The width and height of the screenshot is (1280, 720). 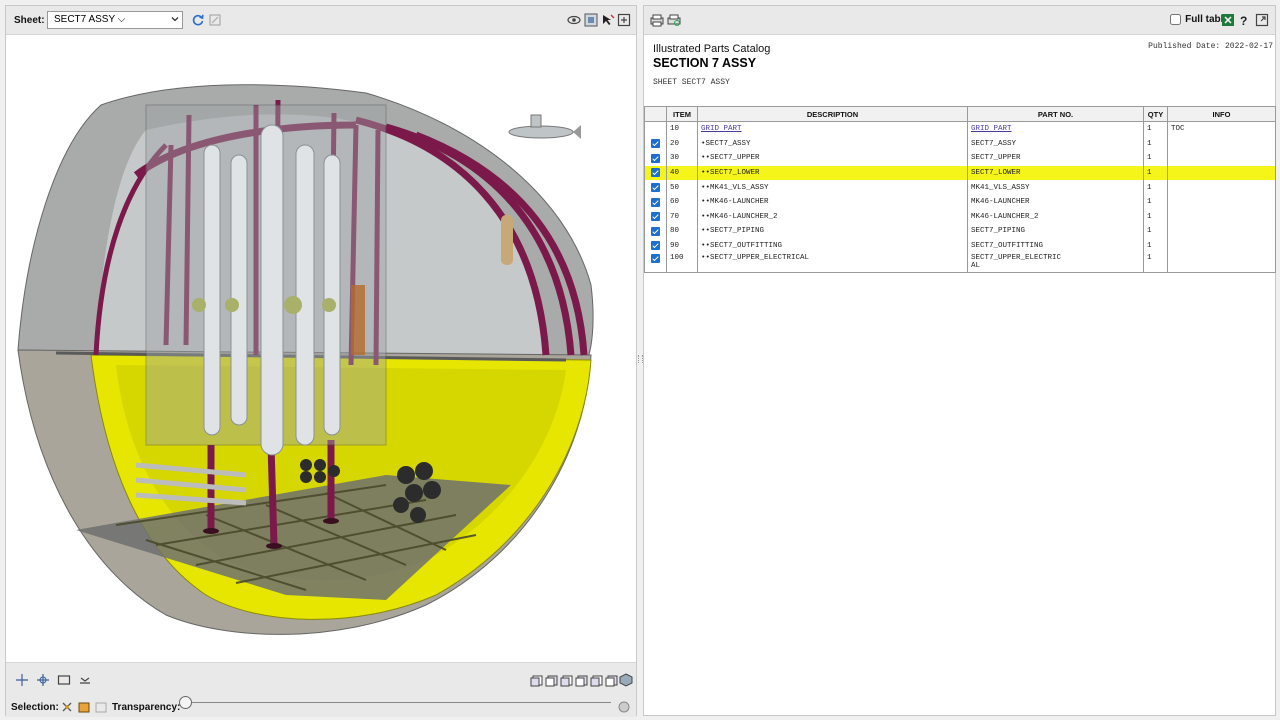 What do you see at coordinates (215, 20) in the screenshot?
I see `fit-view-icon` at bounding box center [215, 20].